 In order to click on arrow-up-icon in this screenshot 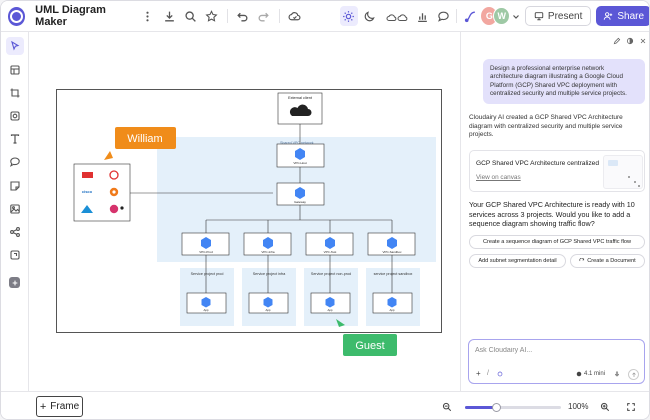, I will do `click(633, 374)`.